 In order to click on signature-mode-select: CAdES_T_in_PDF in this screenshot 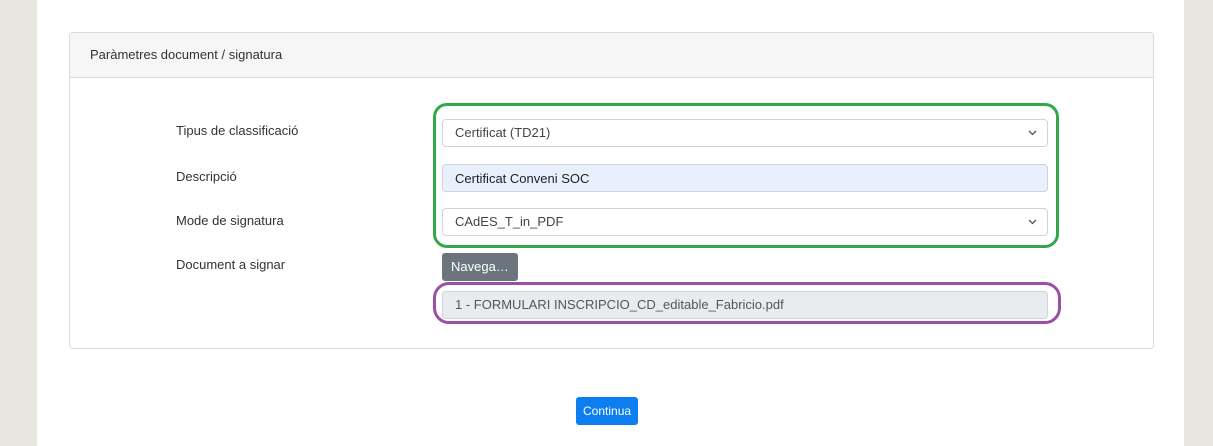, I will do `click(745, 222)`.